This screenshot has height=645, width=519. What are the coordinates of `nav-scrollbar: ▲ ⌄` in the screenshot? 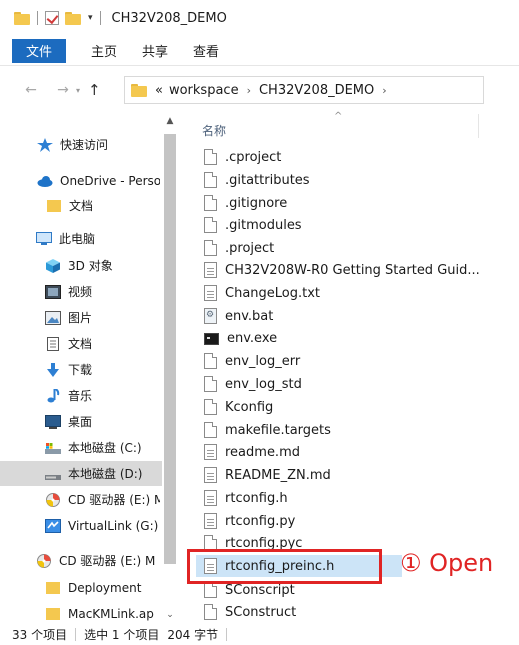 It's located at (170, 368).